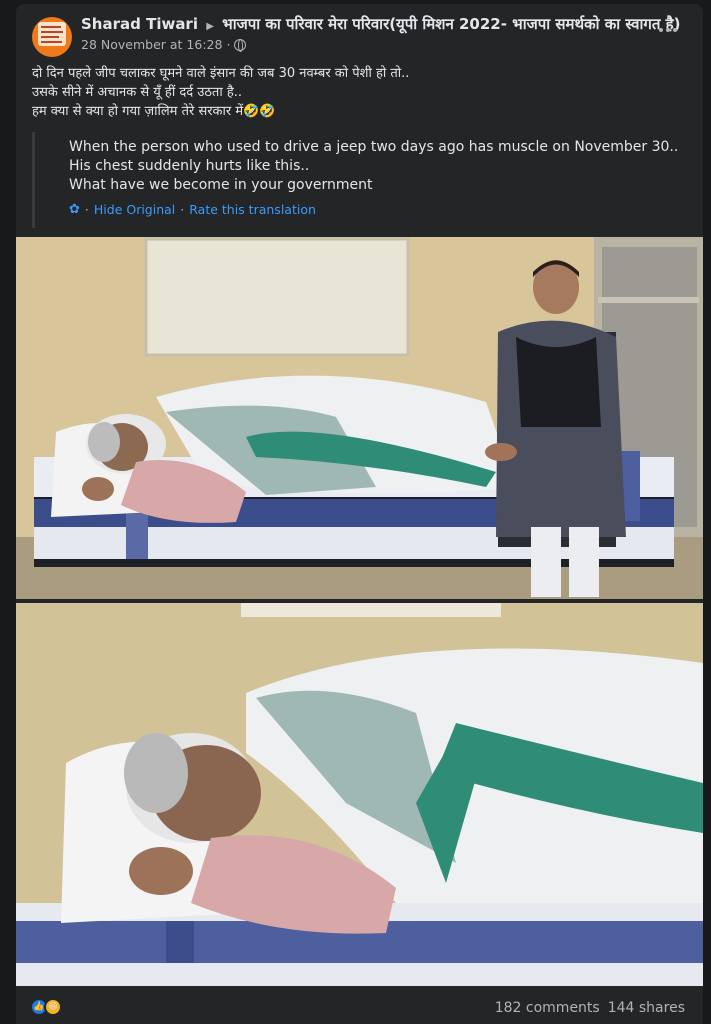 The height and width of the screenshot is (1024, 711). I want to click on arrow-right-icon: ▶, so click(210, 26).